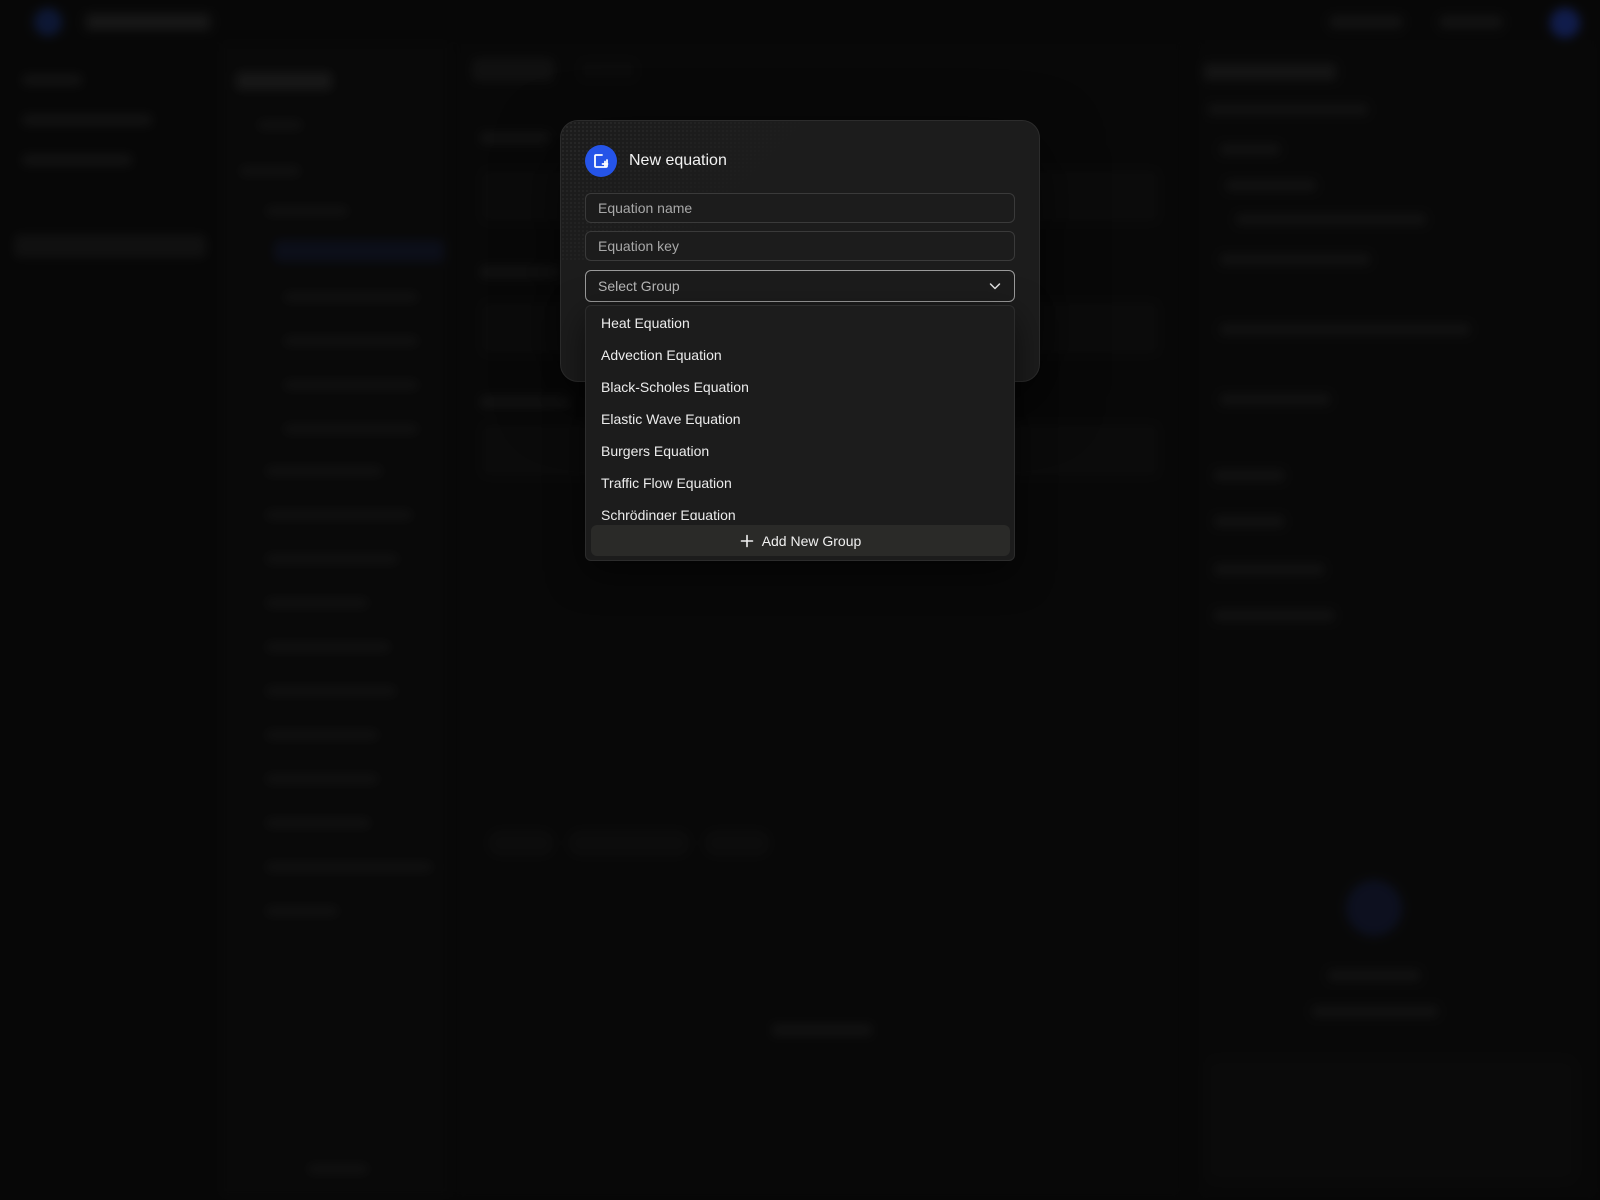 This screenshot has width=1600, height=1200. What do you see at coordinates (800, 286) in the screenshot?
I see `group-select: Select Group` at bounding box center [800, 286].